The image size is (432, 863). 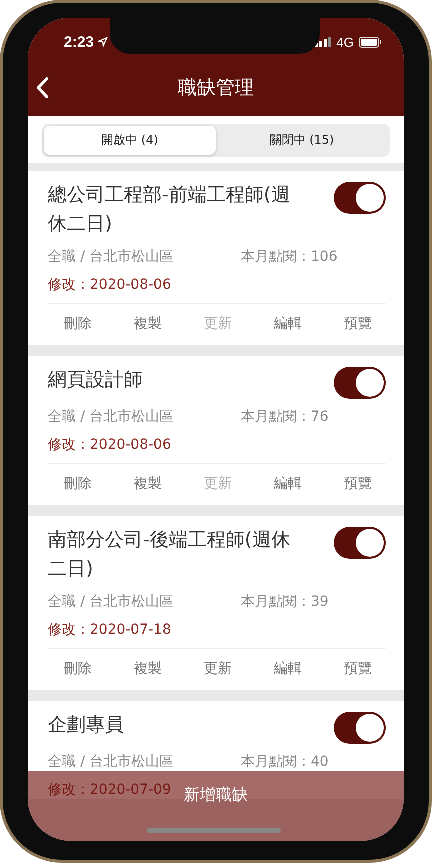 What do you see at coordinates (285, 417) in the screenshot?
I see `monthly-views: 本月點閱：76` at bounding box center [285, 417].